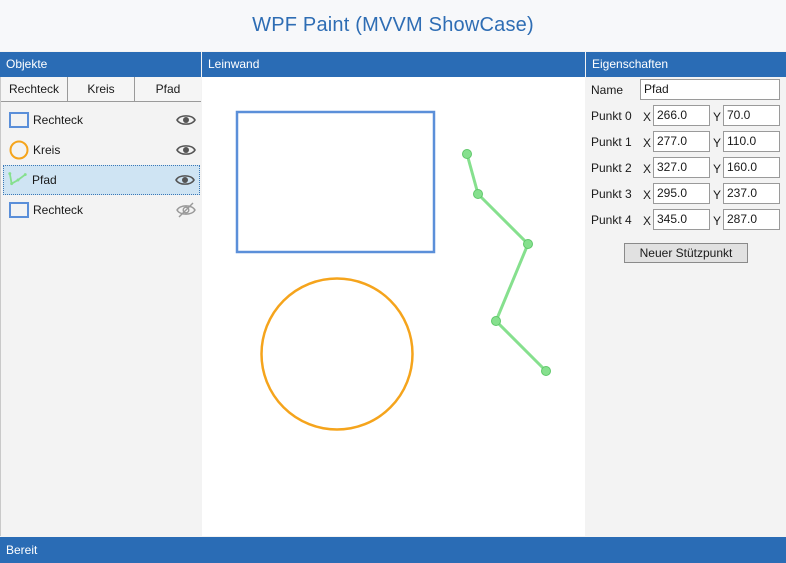 The image size is (786, 563). I want to click on objects-panel-header: Objekte, so click(100, 64).